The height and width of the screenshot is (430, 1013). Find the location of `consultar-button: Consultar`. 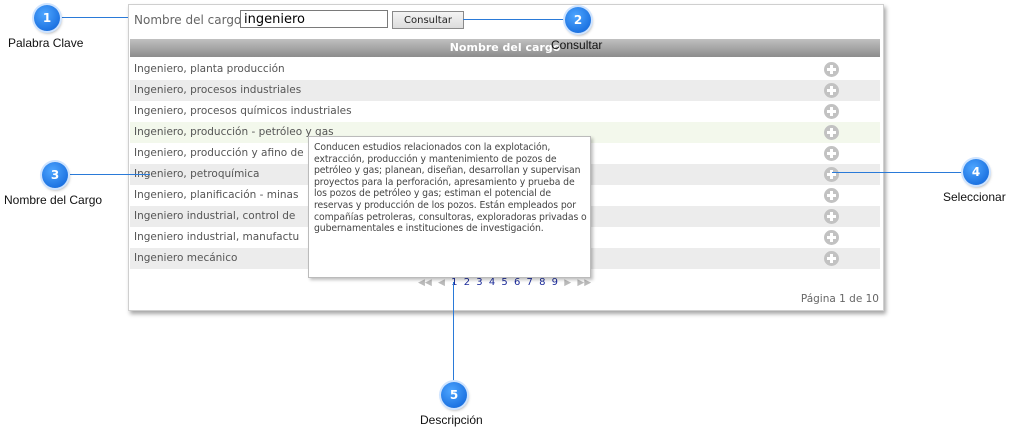

consultar-button: Consultar is located at coordinates (428, 20).